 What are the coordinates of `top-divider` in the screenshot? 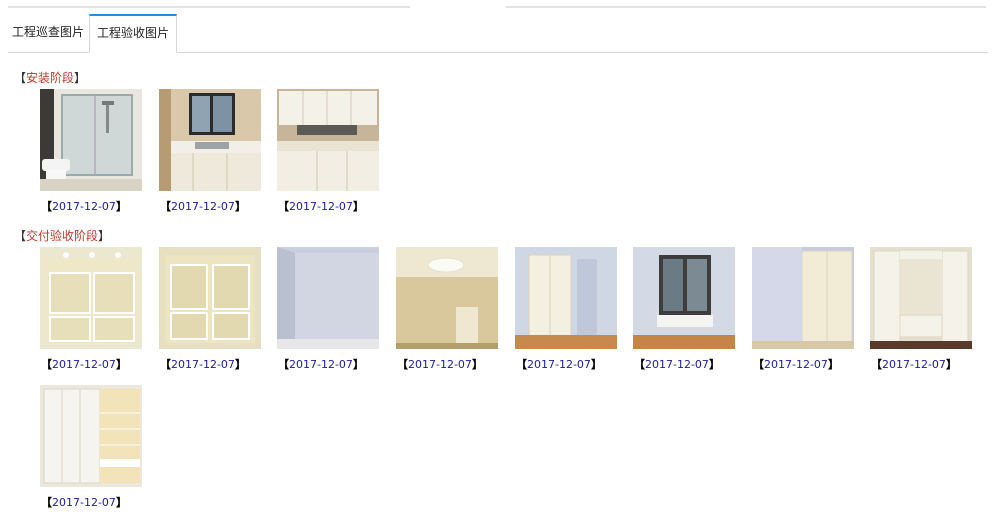 It's located at (497, 7).